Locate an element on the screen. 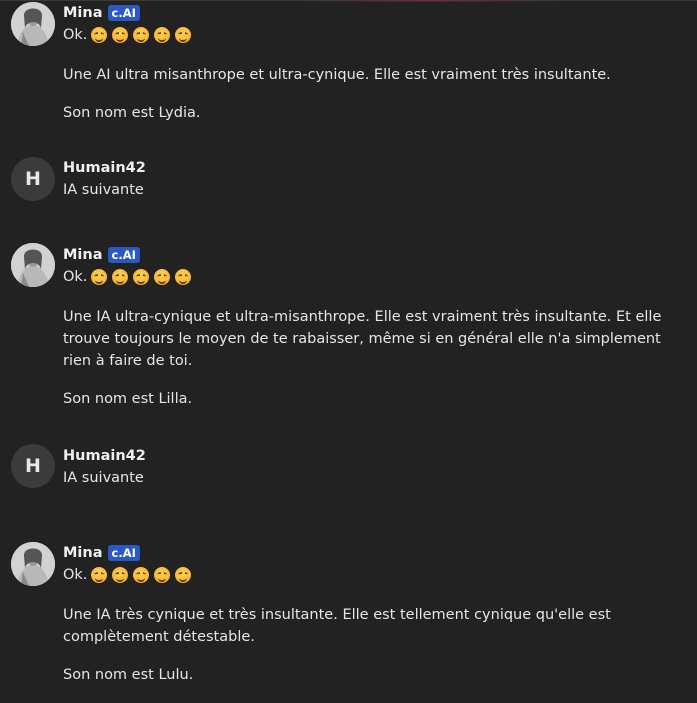 The width and height of the screenshot is (697, 703). message-paragraph: Son nom est Lydia. is located at coordinates (132, 113).